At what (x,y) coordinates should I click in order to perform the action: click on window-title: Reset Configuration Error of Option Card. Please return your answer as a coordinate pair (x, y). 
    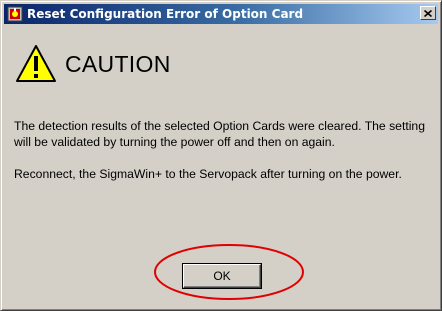
    Looking at the image, I should click on (165, 14).